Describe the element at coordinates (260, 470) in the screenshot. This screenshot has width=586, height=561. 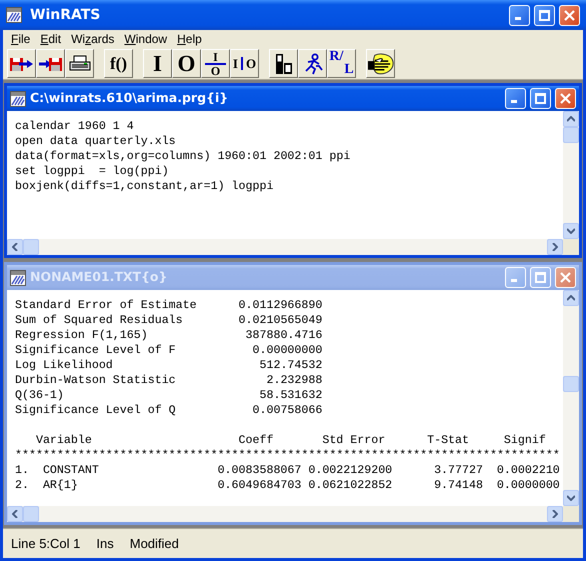
I see `table-cell: 0.0083588067` at that location.